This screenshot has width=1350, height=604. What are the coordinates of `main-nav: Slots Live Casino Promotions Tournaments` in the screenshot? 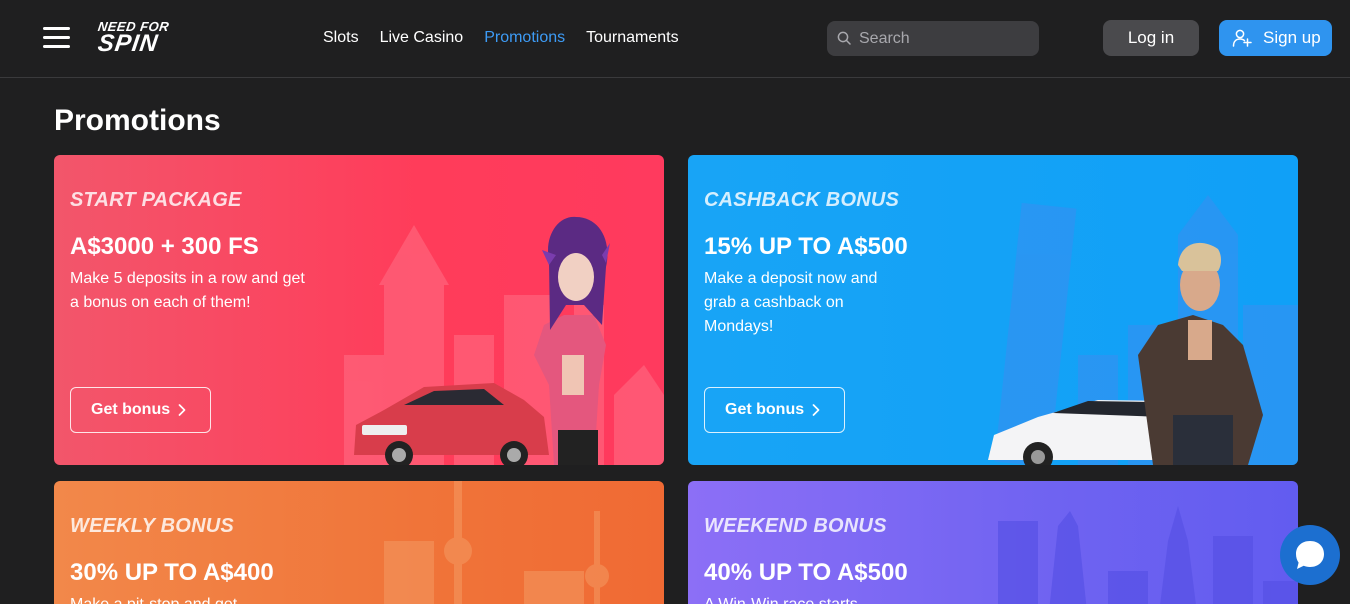 It's located at (511, 38).